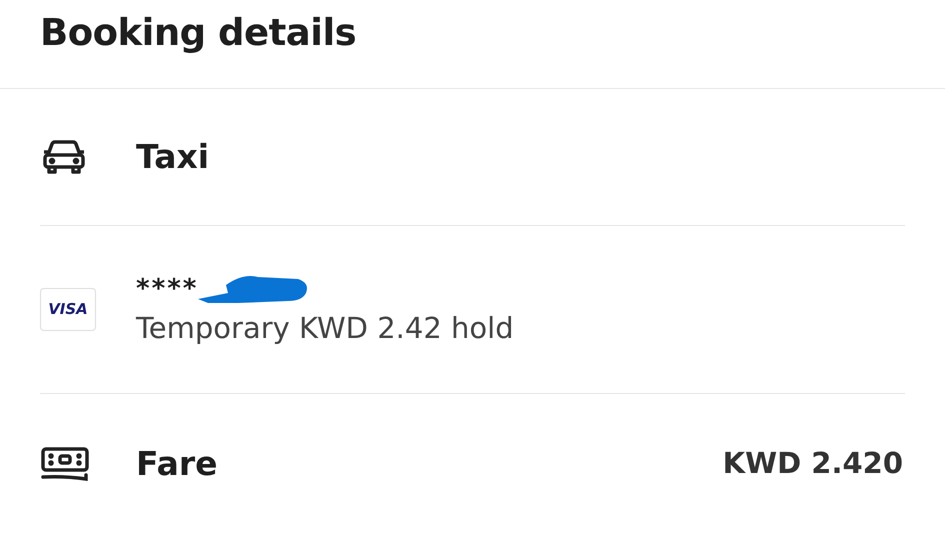 This screenshot has height=536, width=945. What do you see at coordinates (173, 157) in the screenshot?
I see `service-label: Taxi` at bounding box center [173, 157].